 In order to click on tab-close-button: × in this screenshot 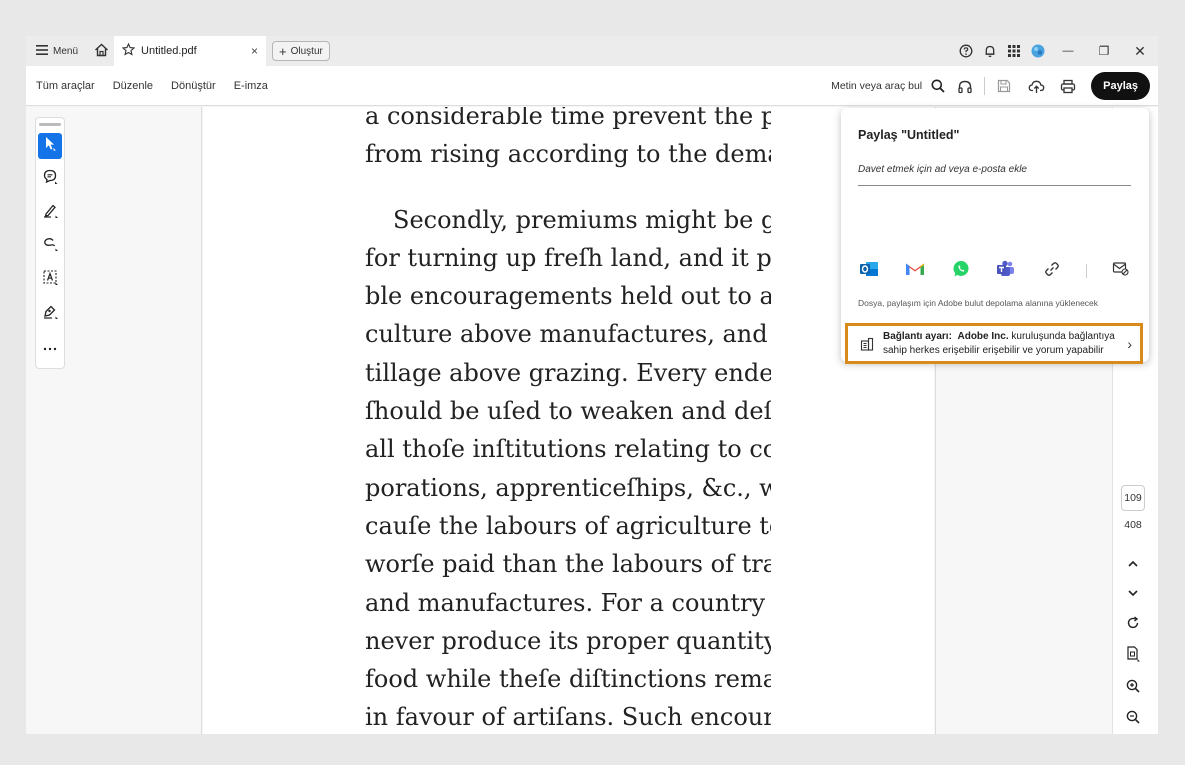, I will do `click(254, 51)`.